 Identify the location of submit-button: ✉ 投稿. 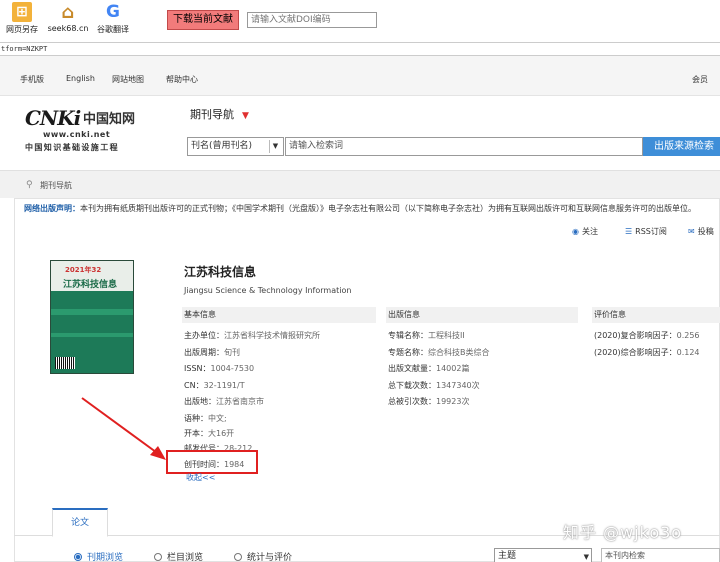
(701, 231).